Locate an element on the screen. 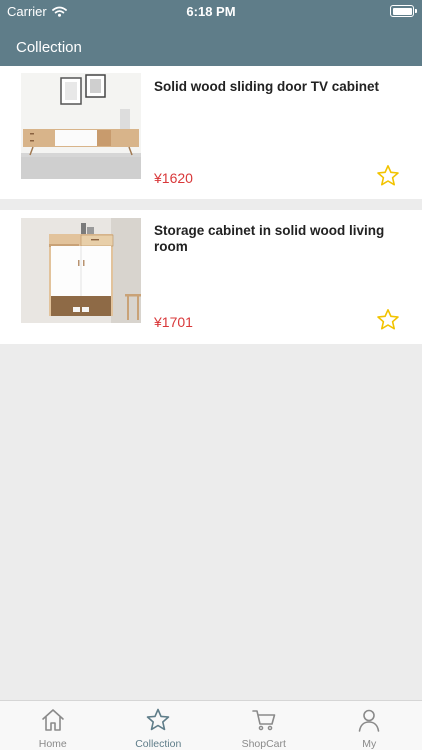 Image resolution: width=422 pixels, height=750 pixels. star-icon is located at coordinates (158, 719).